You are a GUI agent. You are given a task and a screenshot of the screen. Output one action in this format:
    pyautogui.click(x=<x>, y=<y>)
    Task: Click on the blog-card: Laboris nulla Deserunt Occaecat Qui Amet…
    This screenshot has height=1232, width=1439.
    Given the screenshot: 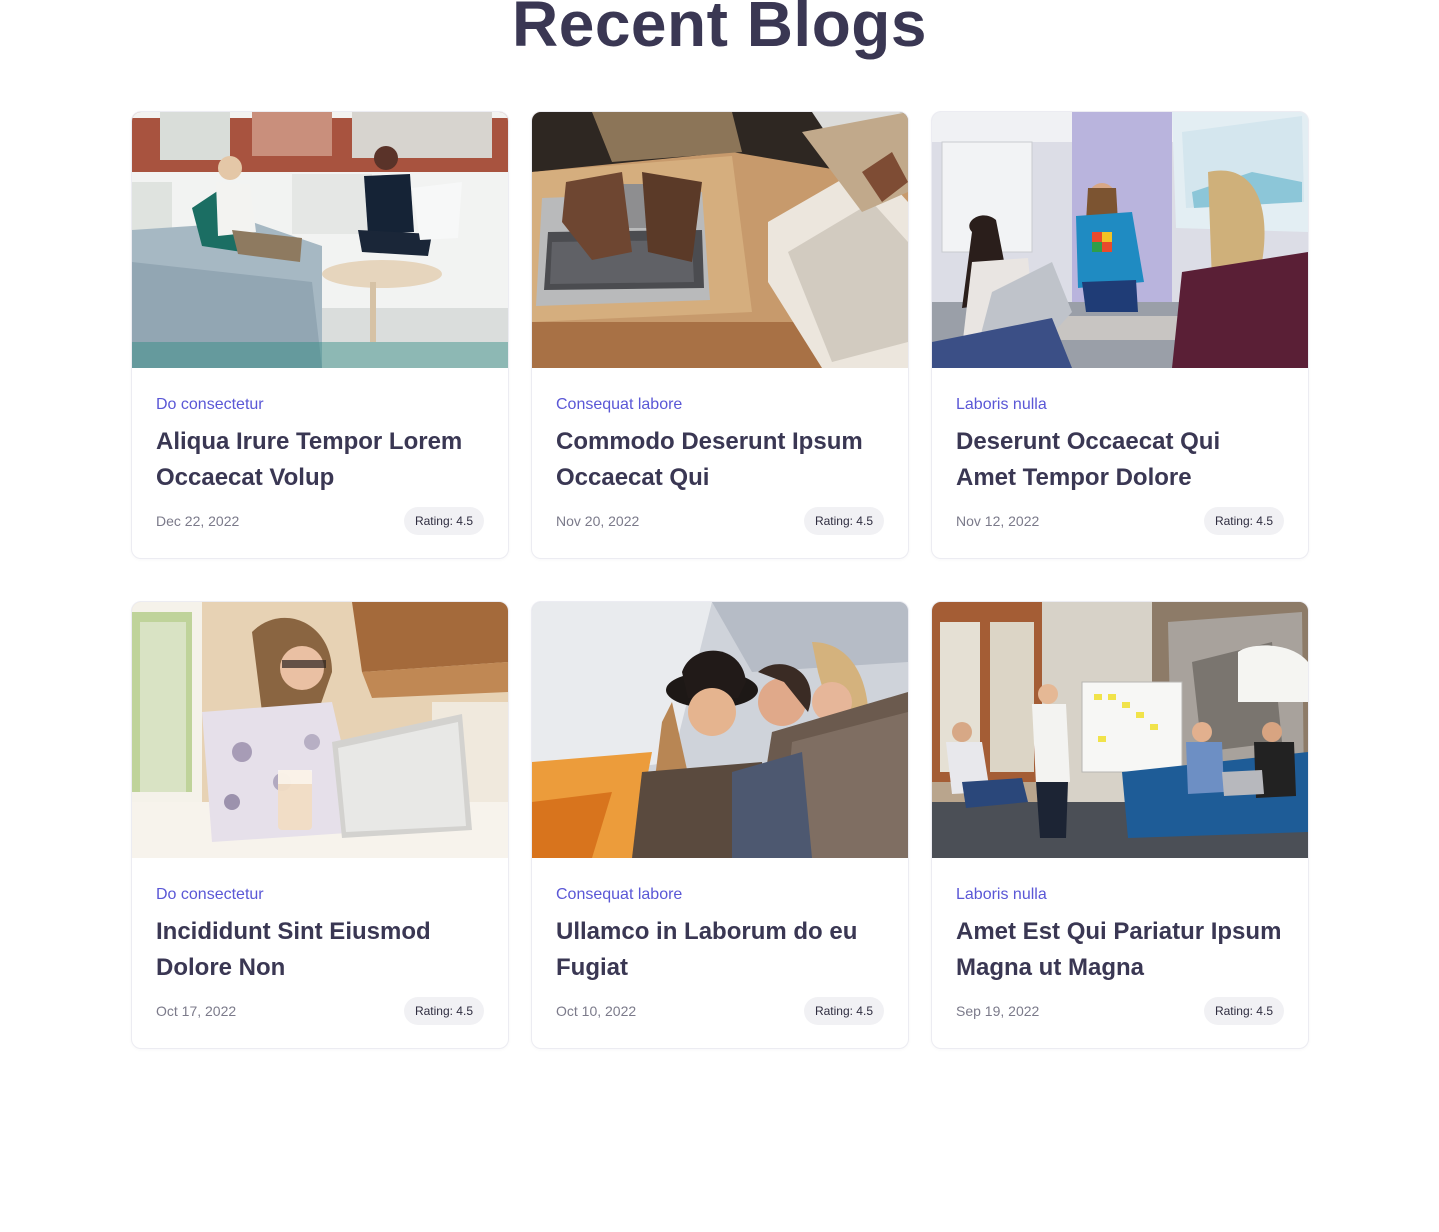 What is the action you would take?
    pyautogui.click(x=1120, y=335)
    